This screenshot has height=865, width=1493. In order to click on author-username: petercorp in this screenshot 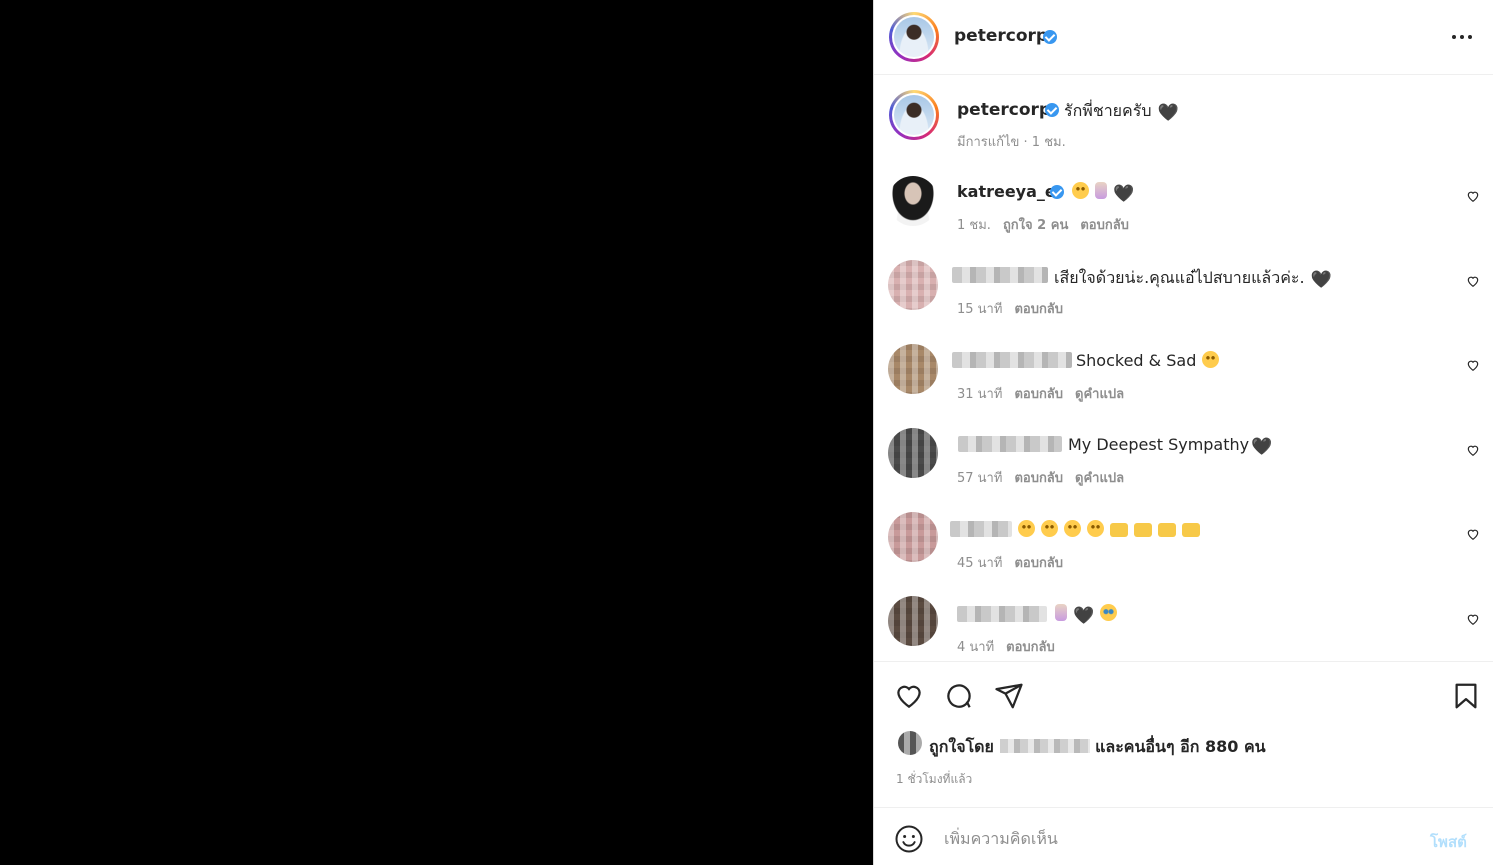, I will do `click(1001, 36)`.